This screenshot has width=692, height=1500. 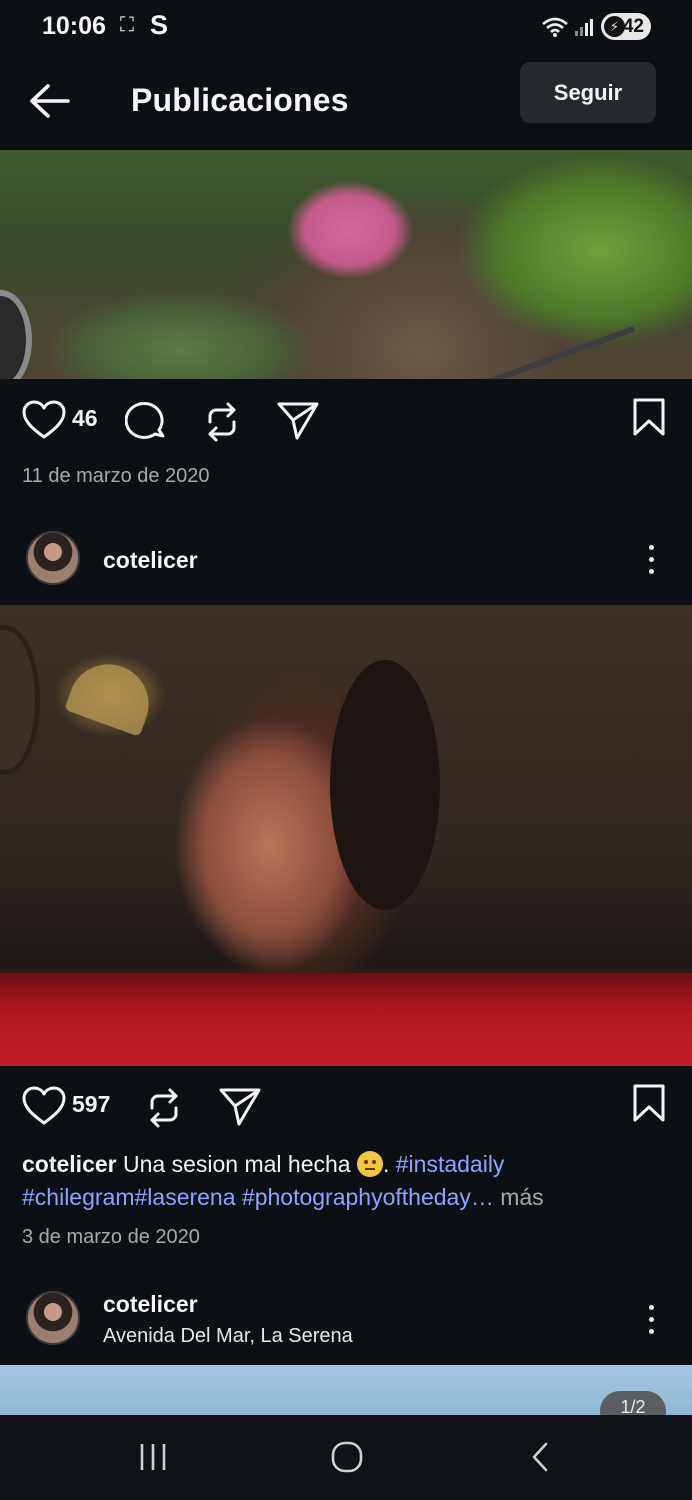 What do you see at coordinates (69, 1164) in the screenshot?
I see `caption-username: cotelicer` at bounding box center [69, 1164].